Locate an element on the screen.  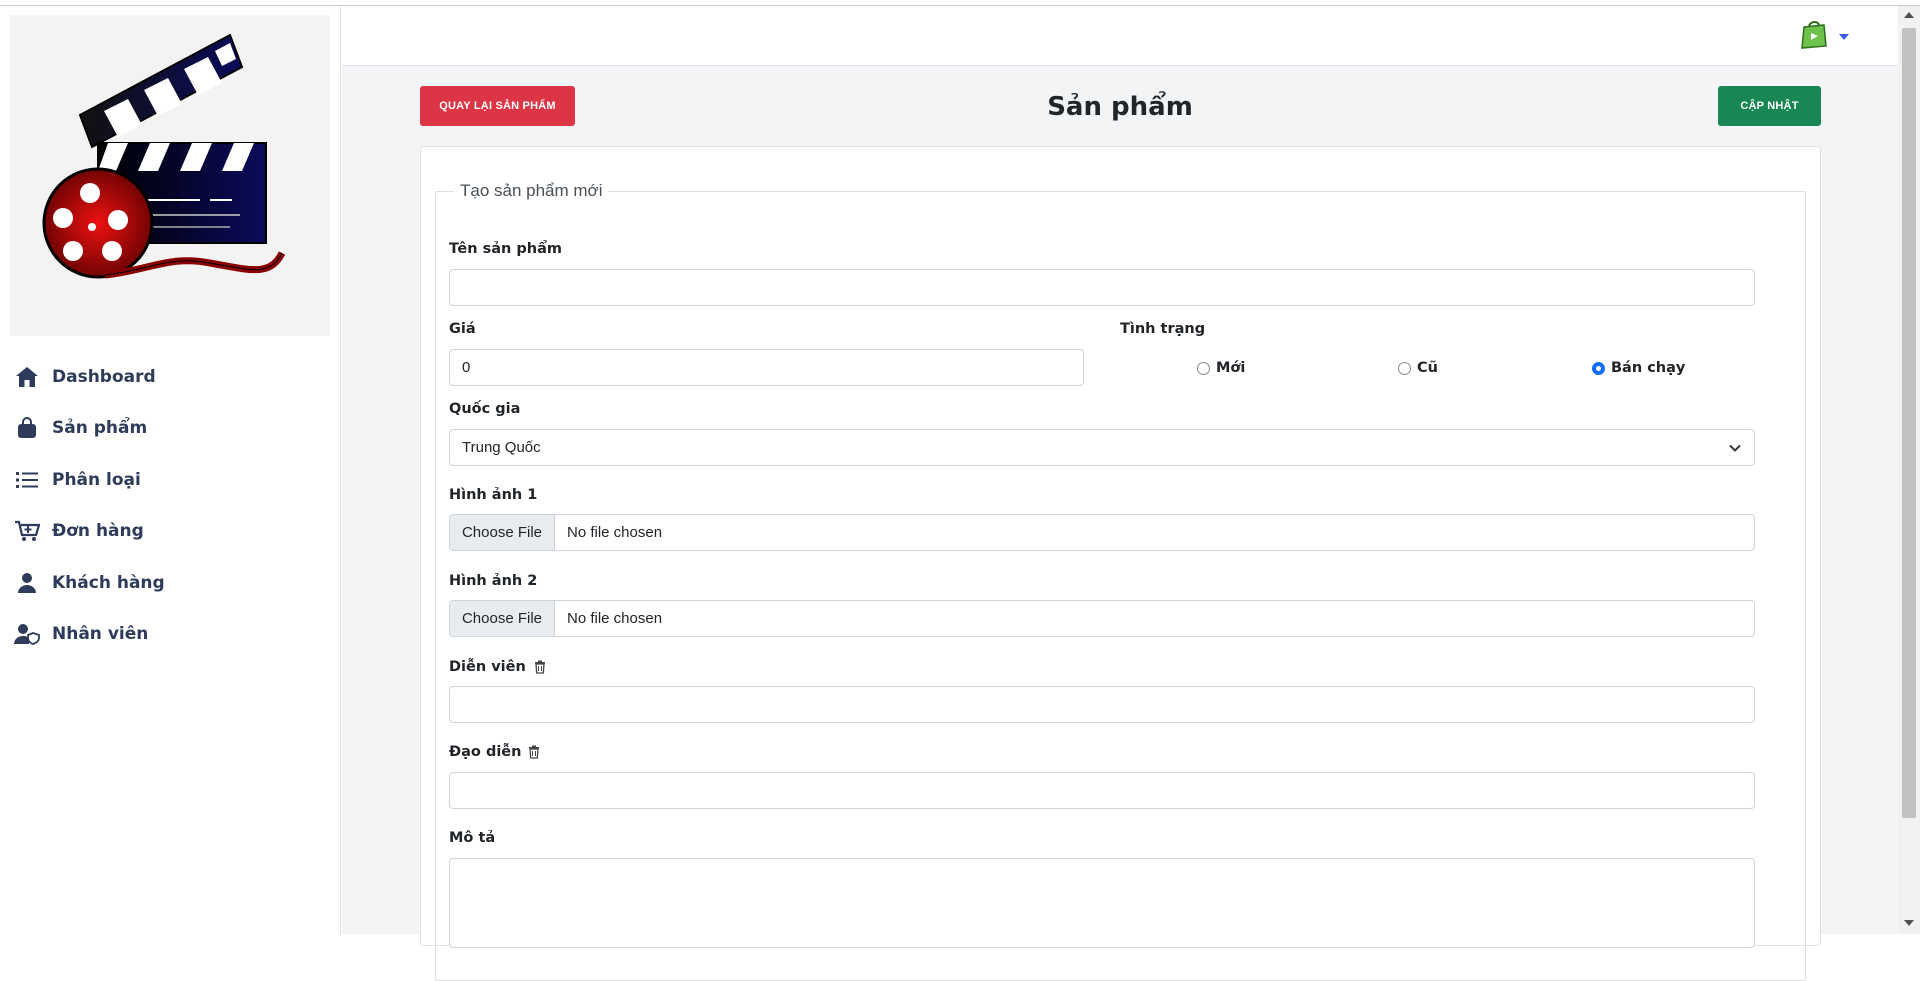
status-radio-new: Mới is located at coordinates (1221, 368).